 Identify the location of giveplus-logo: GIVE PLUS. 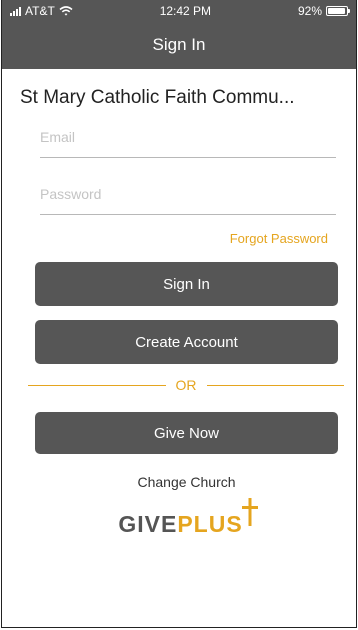
(188, 518).